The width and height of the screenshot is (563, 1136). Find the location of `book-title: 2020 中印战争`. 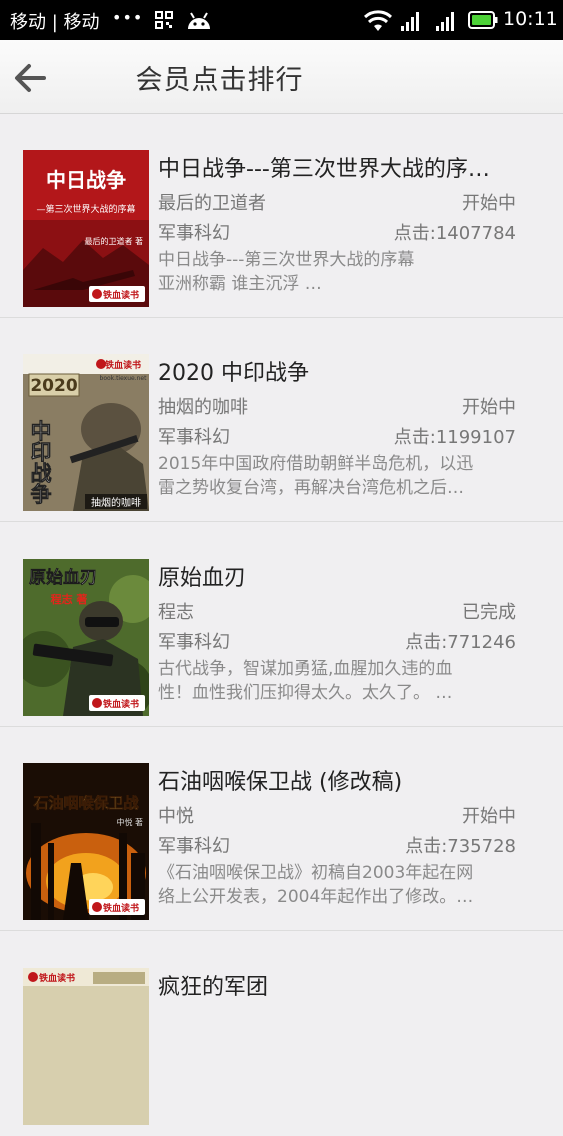

book-title: 2020 中印战争 is located at coordinates (233, 373).